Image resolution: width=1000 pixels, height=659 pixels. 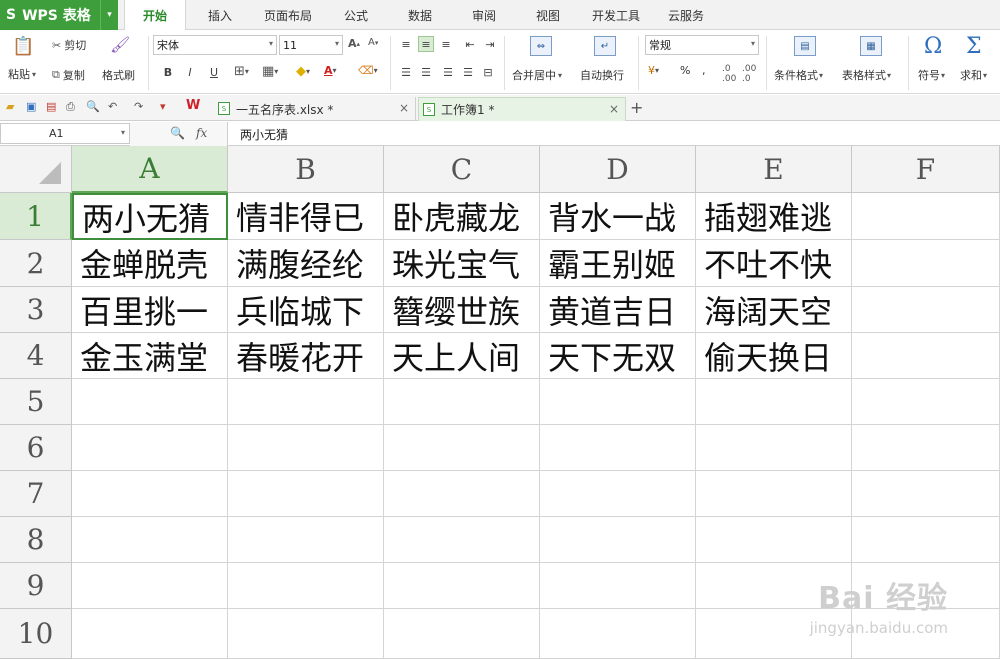 I want to click on paste-icon: 📋, so click(x=23, y=46).